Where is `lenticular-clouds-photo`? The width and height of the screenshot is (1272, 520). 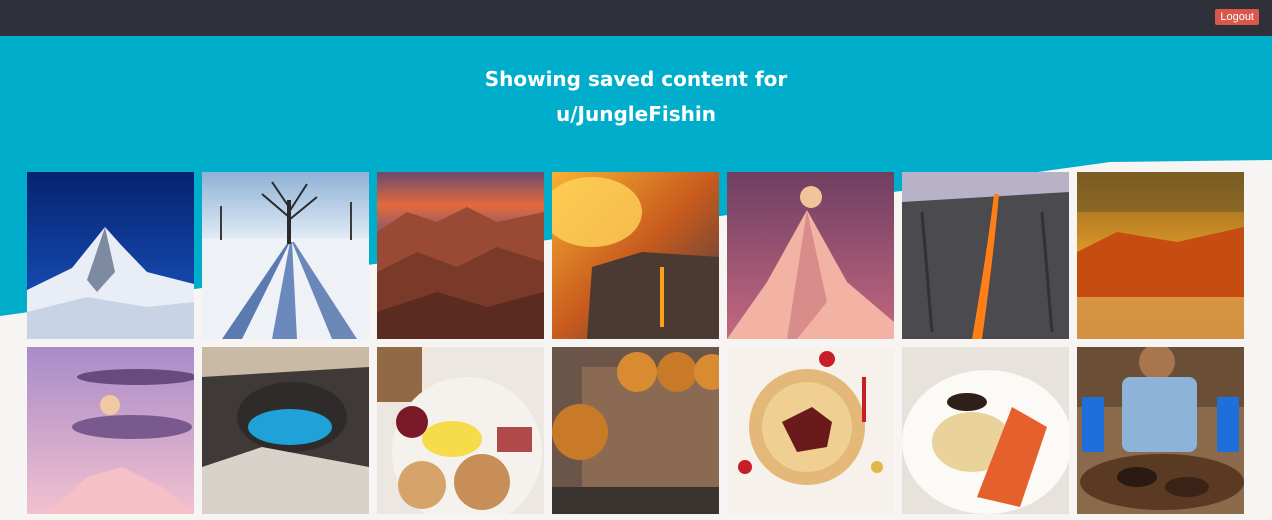
lenticular-clouds-photo is located at coordinates (110, 430).